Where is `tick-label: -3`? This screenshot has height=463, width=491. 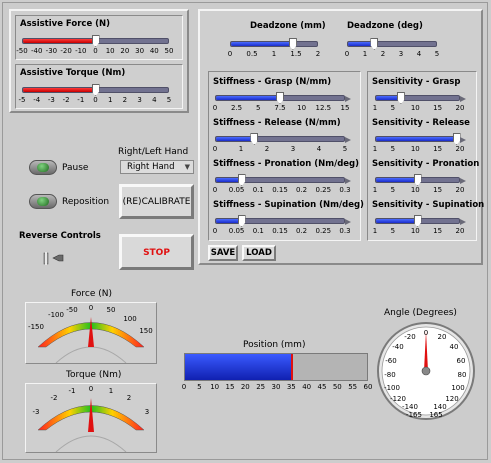
tick-label: -3 is located at coordinates (36, 412).